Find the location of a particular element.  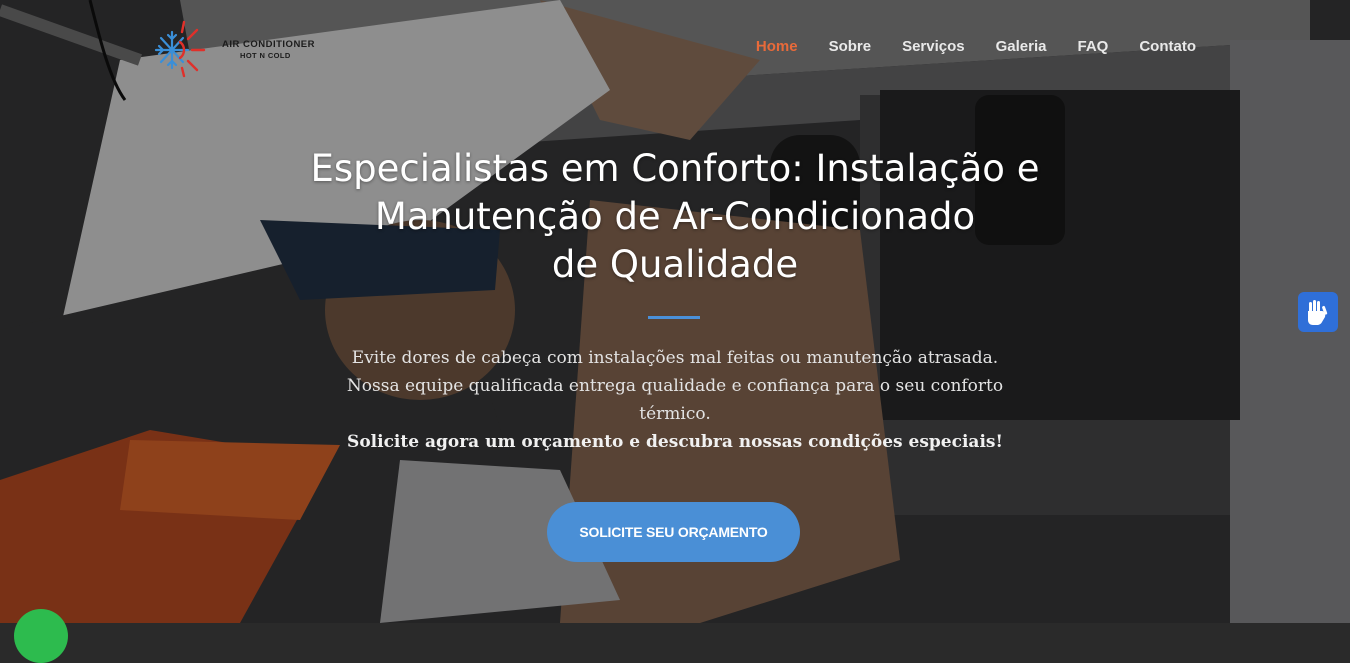

whatsapp-chat-button is located at coordinates (41, 636).